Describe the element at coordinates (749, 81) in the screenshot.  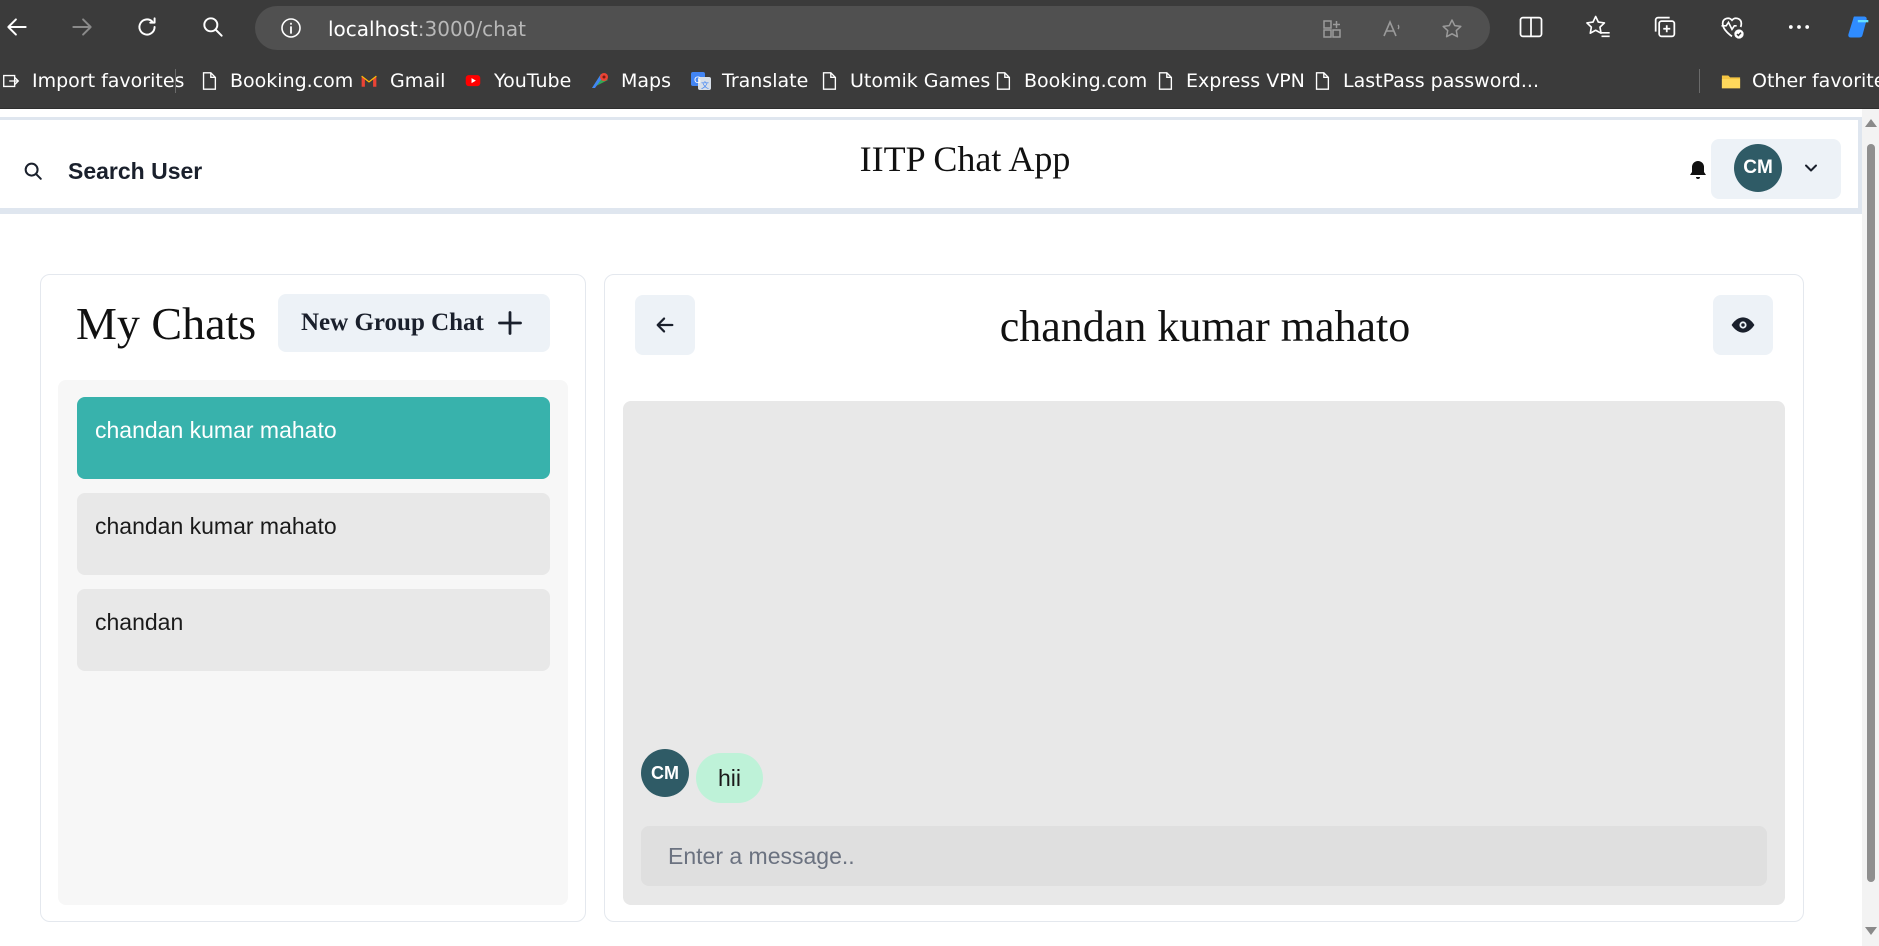
I see `bookmark-translate: G文 Translate` at that location.